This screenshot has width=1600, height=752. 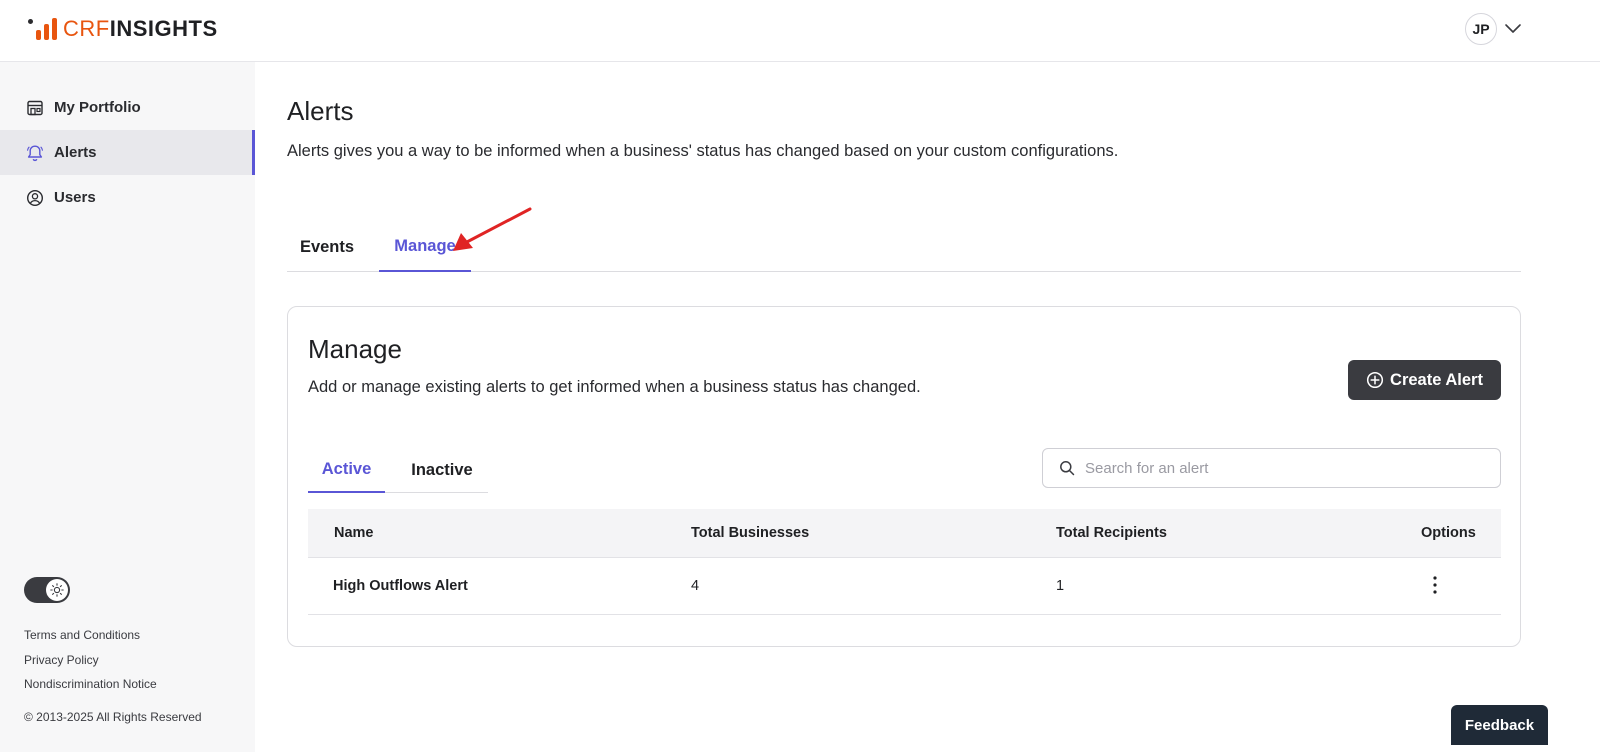 What do you see at coordinates (750, 533) in the screenshot?
I see `column-header-total-businesses: Total Businesses` at bounding box center [750, 533].